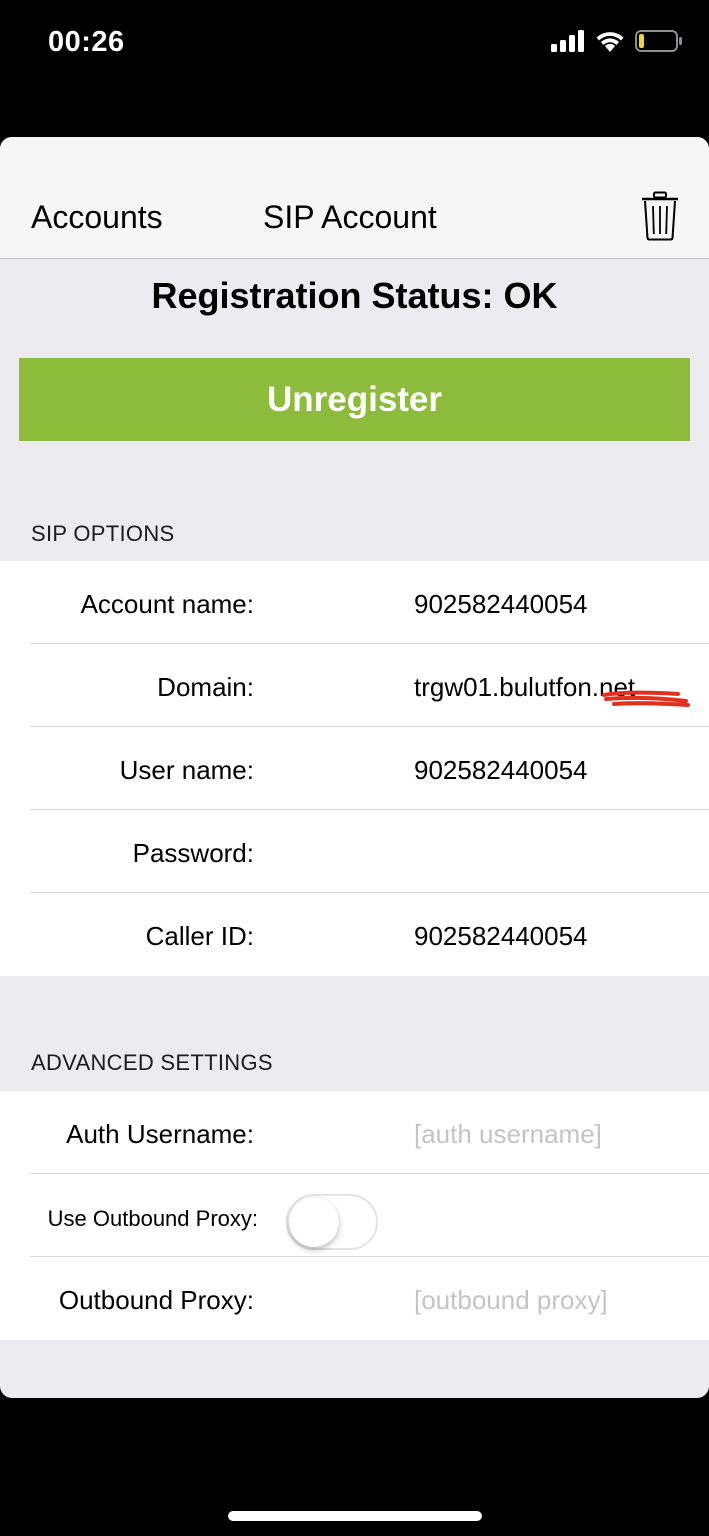 This screenshot has width=709, height=1536. What do you see at coordinates (354, 295) in the screenshot?
I see `registration-status: Registration Status: OK` at bounding box center [354, 295].